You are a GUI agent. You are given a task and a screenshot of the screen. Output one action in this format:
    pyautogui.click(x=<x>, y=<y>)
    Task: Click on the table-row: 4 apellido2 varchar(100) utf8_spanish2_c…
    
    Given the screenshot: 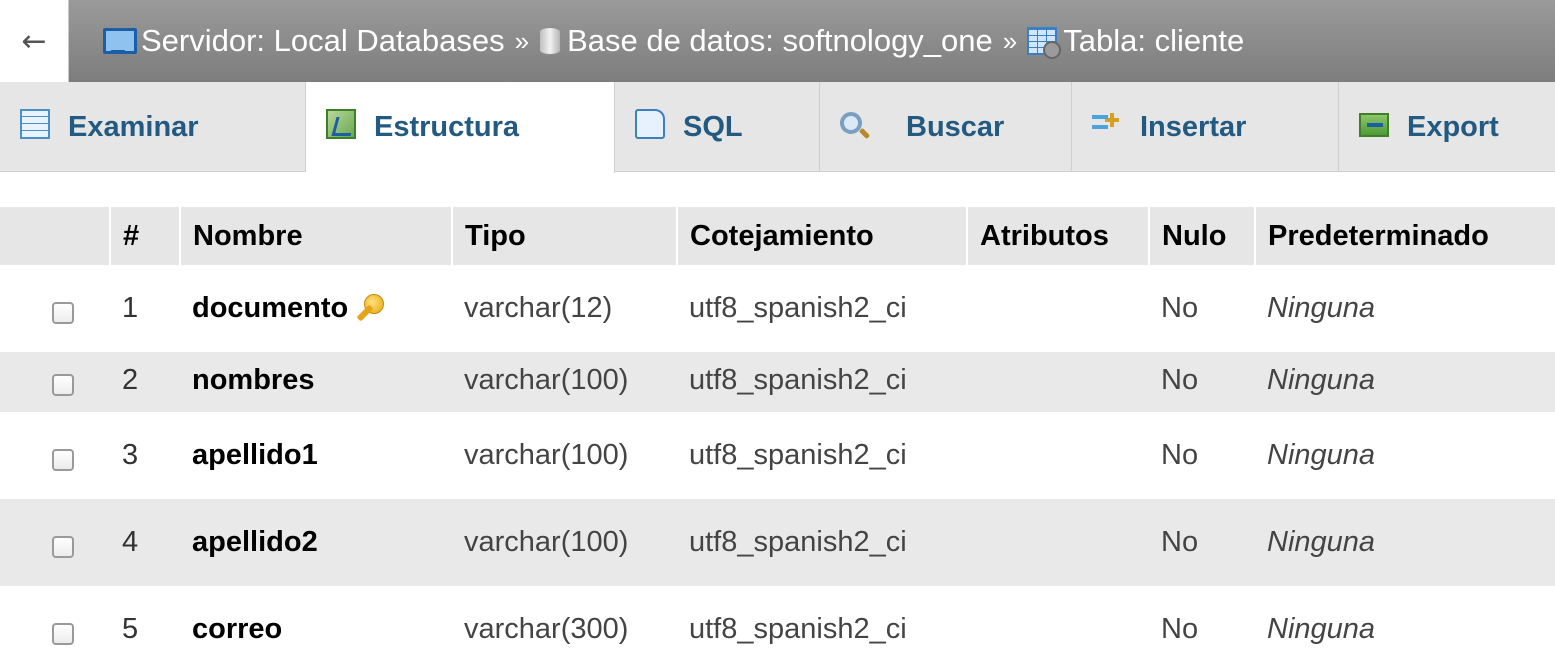 What is the action you would take?
    pyautogui.click(x=777, y=542)
    